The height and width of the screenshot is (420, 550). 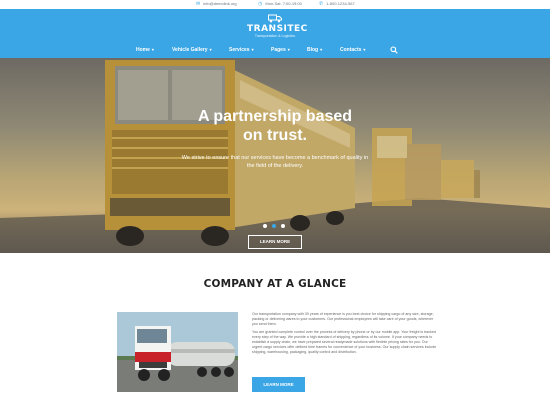 I want to click on topbar-phone-text: 1-800-1234-567, so click(x=340, y=3).